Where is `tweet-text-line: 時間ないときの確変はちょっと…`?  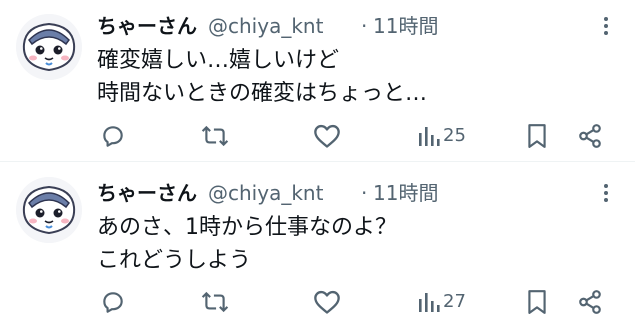
tweet-text-line: 時間ないときの確変はちょっと… is located at coordinates (262, 93).